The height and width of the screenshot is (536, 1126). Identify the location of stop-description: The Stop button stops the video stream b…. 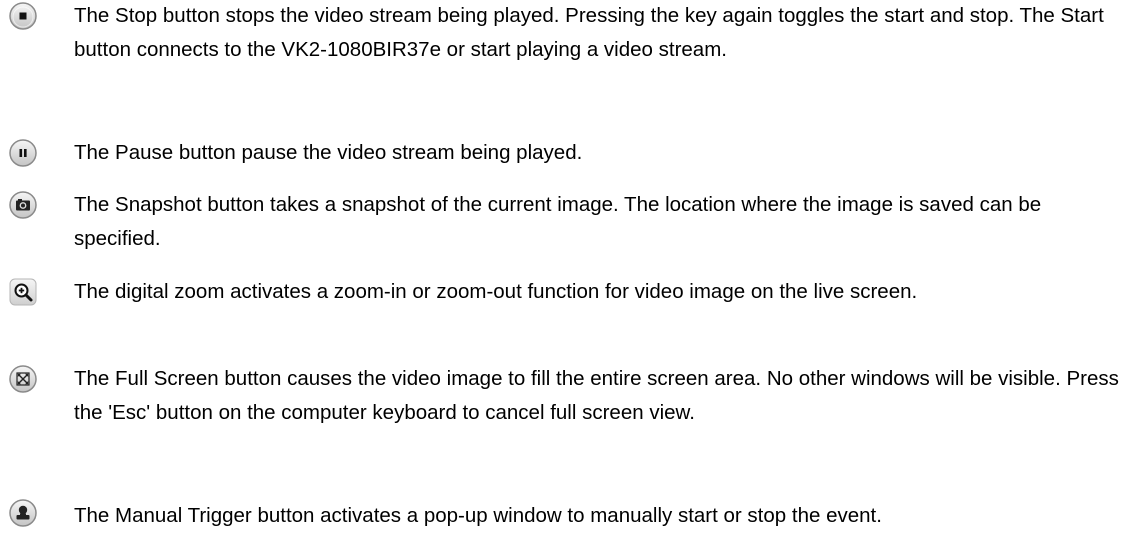
(589, 32).